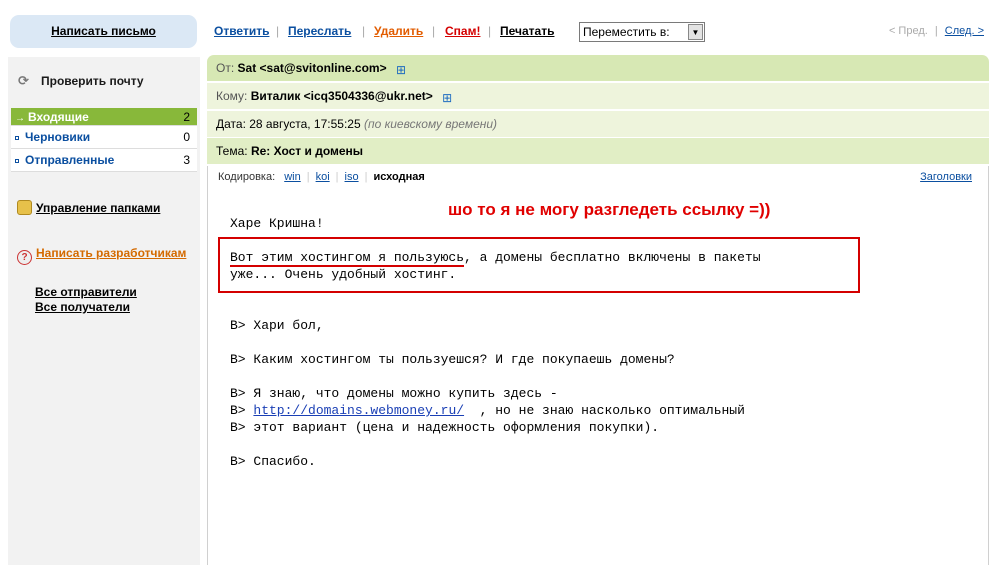 The width and height of the screenshot is (1001, 565). What do you see at coordinates (430, 124) in the screenshot?
I see `date-note: (по киевскому времени)` at bounding box center [430, 124].